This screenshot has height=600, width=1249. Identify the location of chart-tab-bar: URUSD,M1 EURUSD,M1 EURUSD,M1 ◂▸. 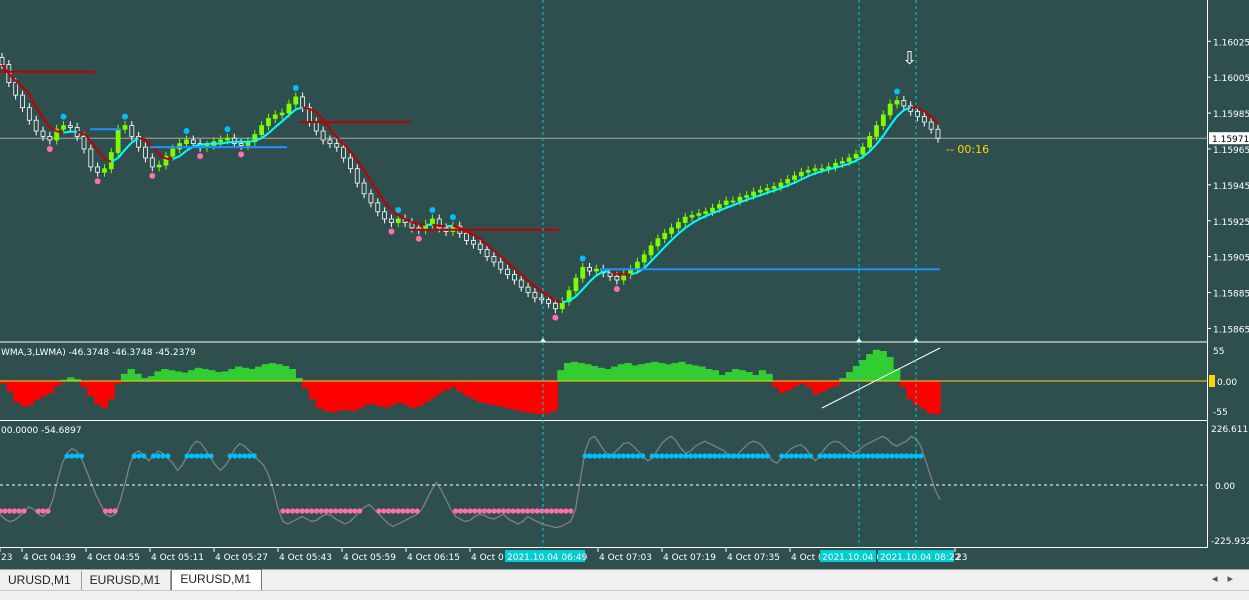
(624, 579).